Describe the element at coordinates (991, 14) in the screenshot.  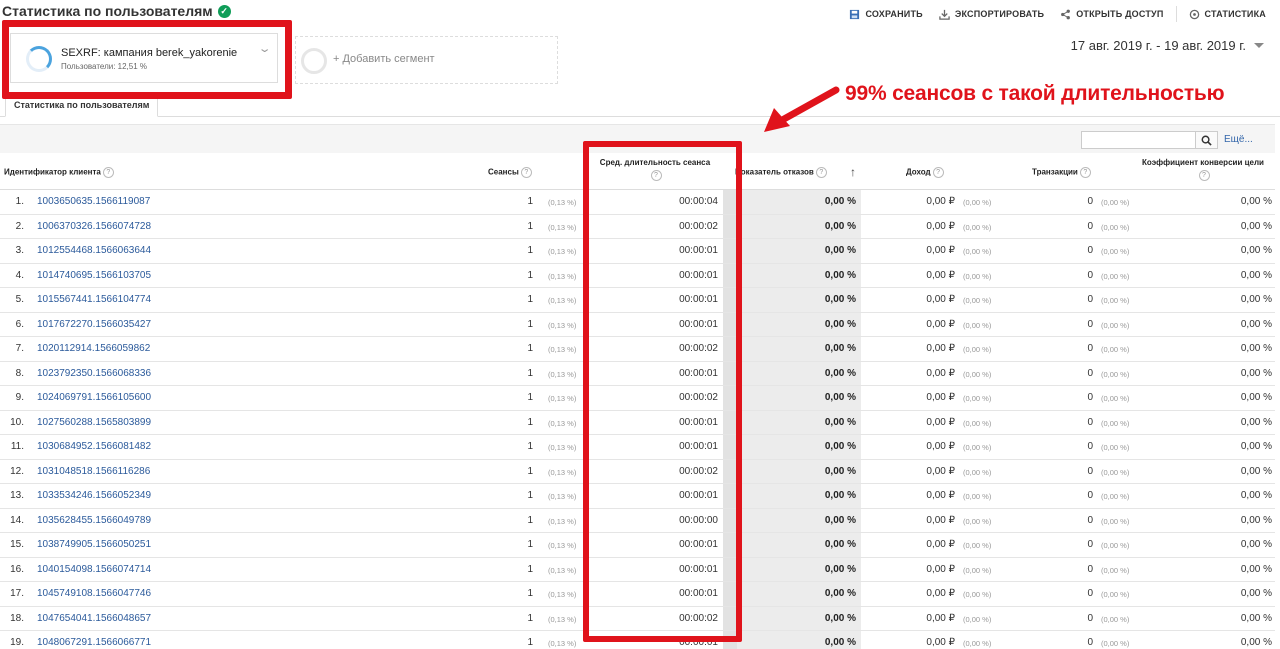
I see `export-button: ЭКСПОРТИРОВАТЬ` at that location.